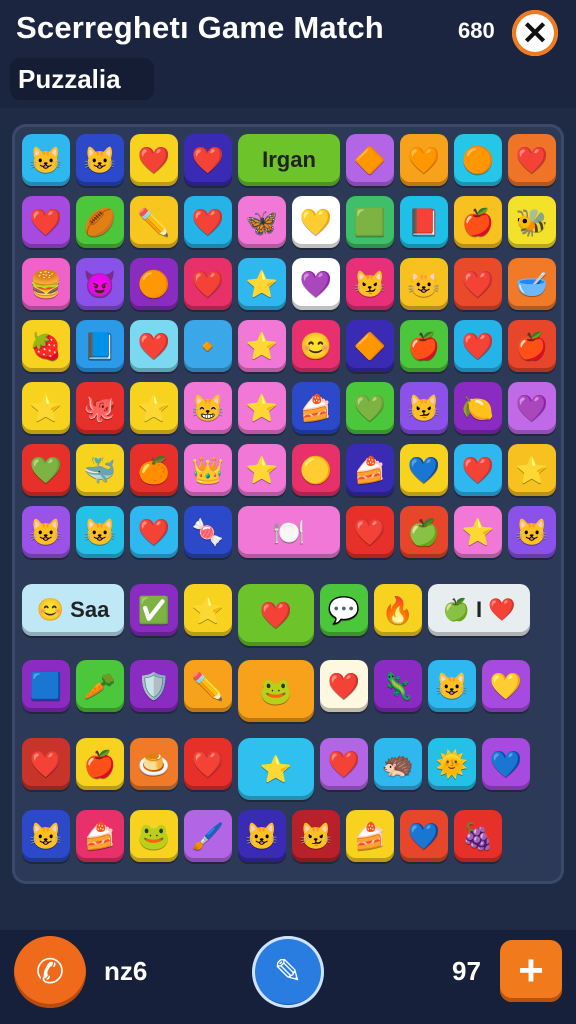 This screenshot has height=1024, width=576. What do you see at coordinates (479, 610) in the screenshot?
I see `game-tile: 🍏 I ❤️` at bounding box center [479, 610].